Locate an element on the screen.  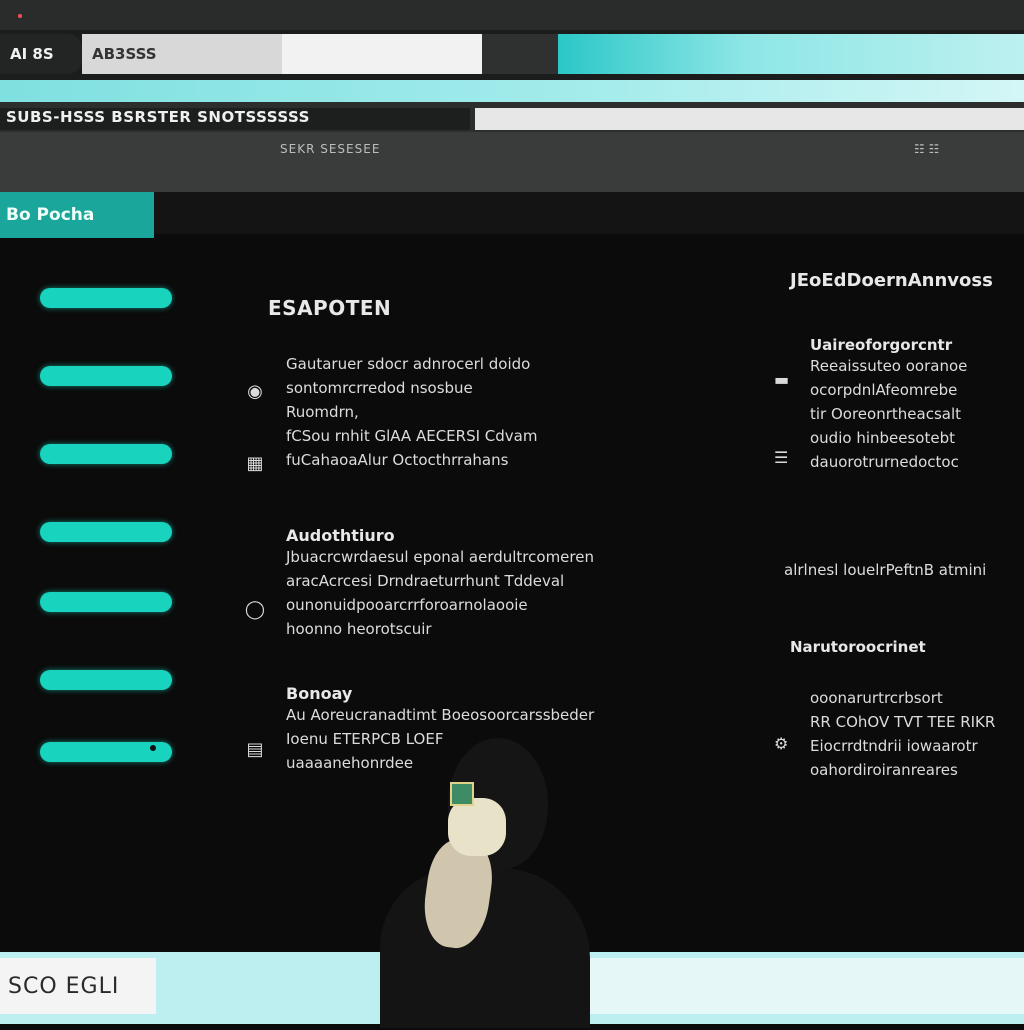
list-item: Ruomdrn, is located at coordinates (322, 412).